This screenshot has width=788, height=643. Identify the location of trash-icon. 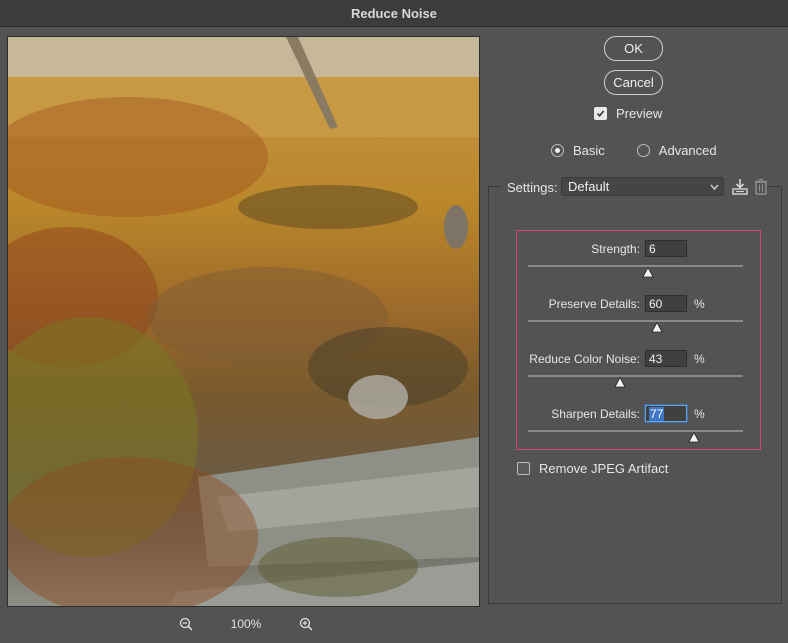
(761, 187).